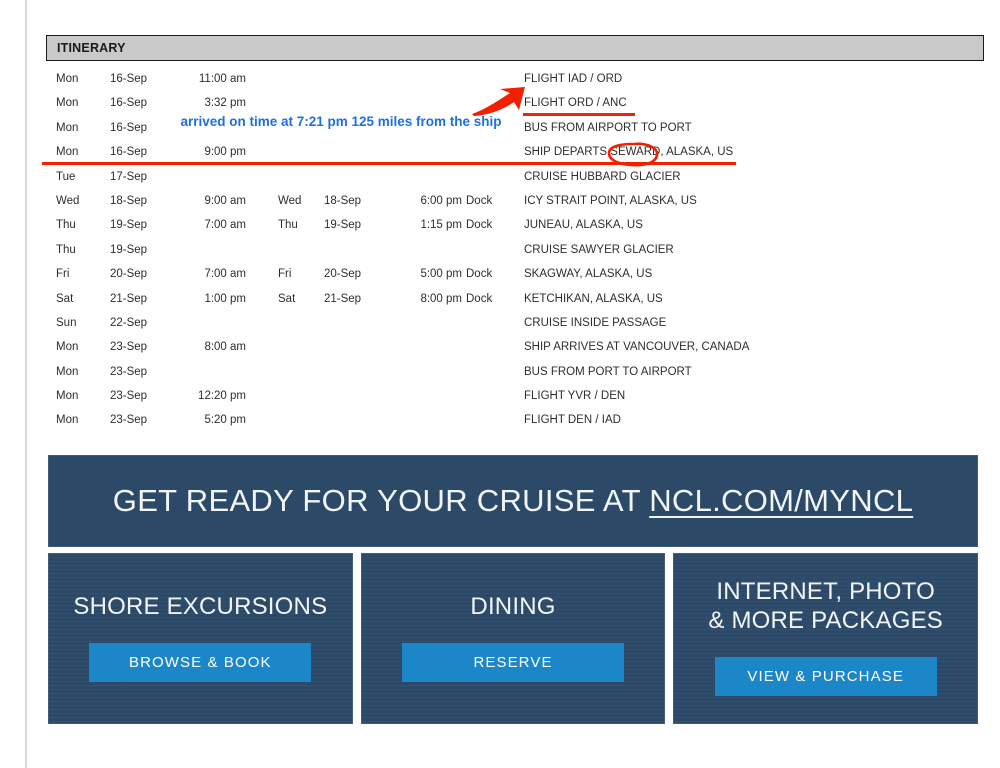  Describe the element at coordinates (129, 322) in the screenshot. I see `itin-cell-date-depart: 22-Sep` at that location.